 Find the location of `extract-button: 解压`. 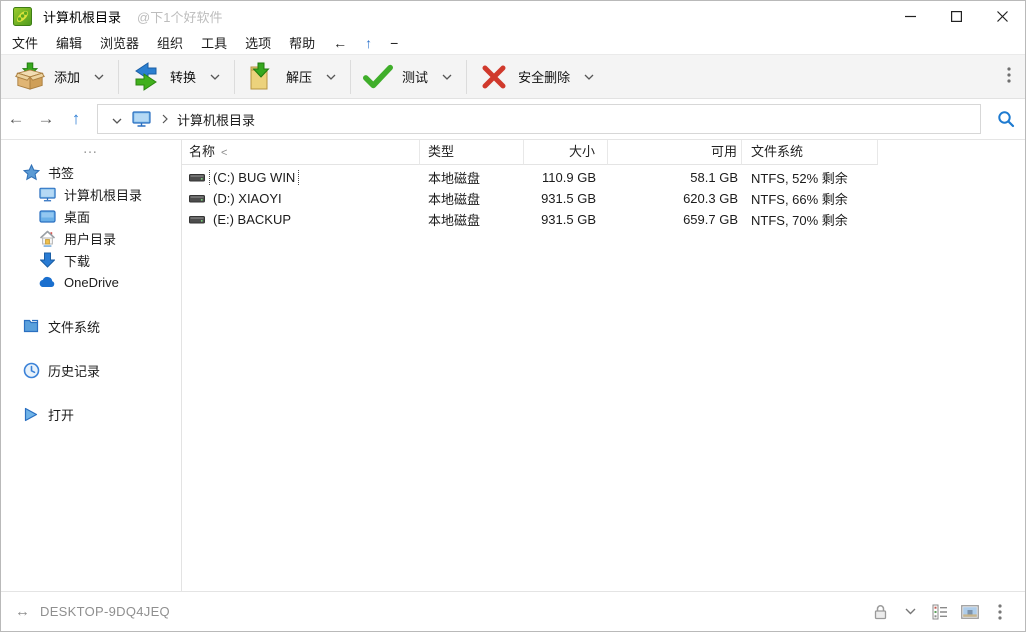

extract-button: 解压 is located at coordinates (292, 77).